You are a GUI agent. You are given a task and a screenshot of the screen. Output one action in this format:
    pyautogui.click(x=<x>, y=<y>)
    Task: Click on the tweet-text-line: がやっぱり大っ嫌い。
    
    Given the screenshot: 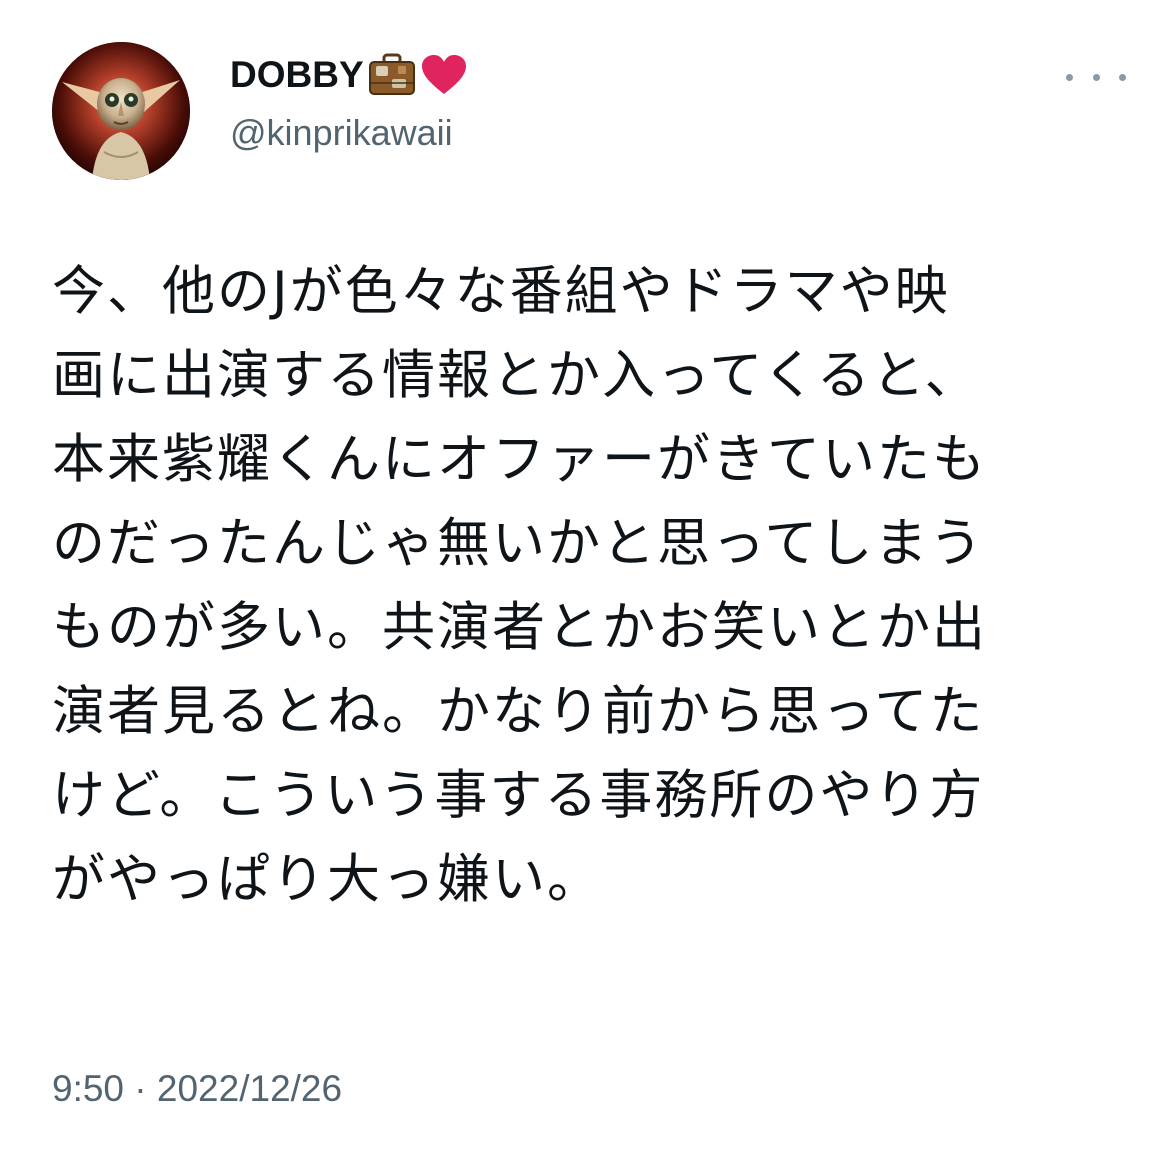 What is the action you would take?
    pyautogui.click(x=327, y=879)
    